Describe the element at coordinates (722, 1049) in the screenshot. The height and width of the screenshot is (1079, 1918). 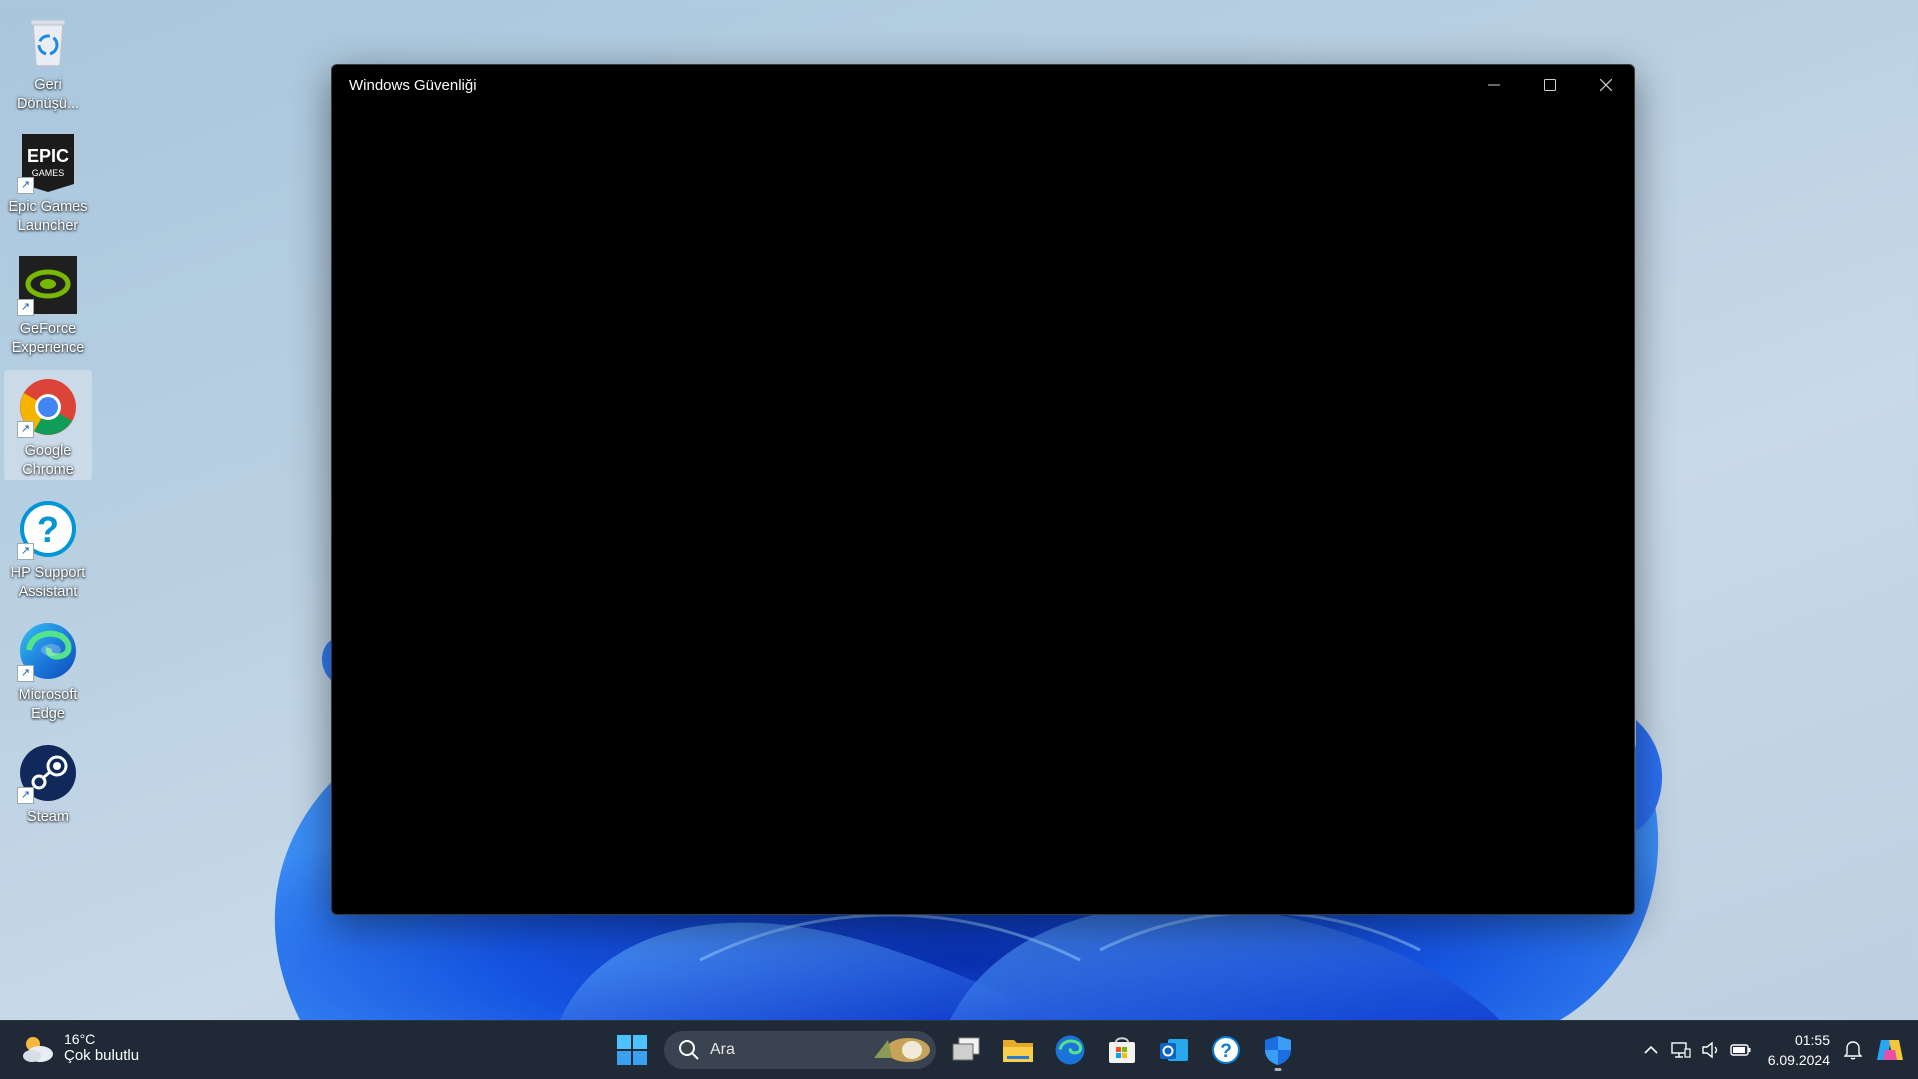
I see `search-placeholder: Ara` at that location.